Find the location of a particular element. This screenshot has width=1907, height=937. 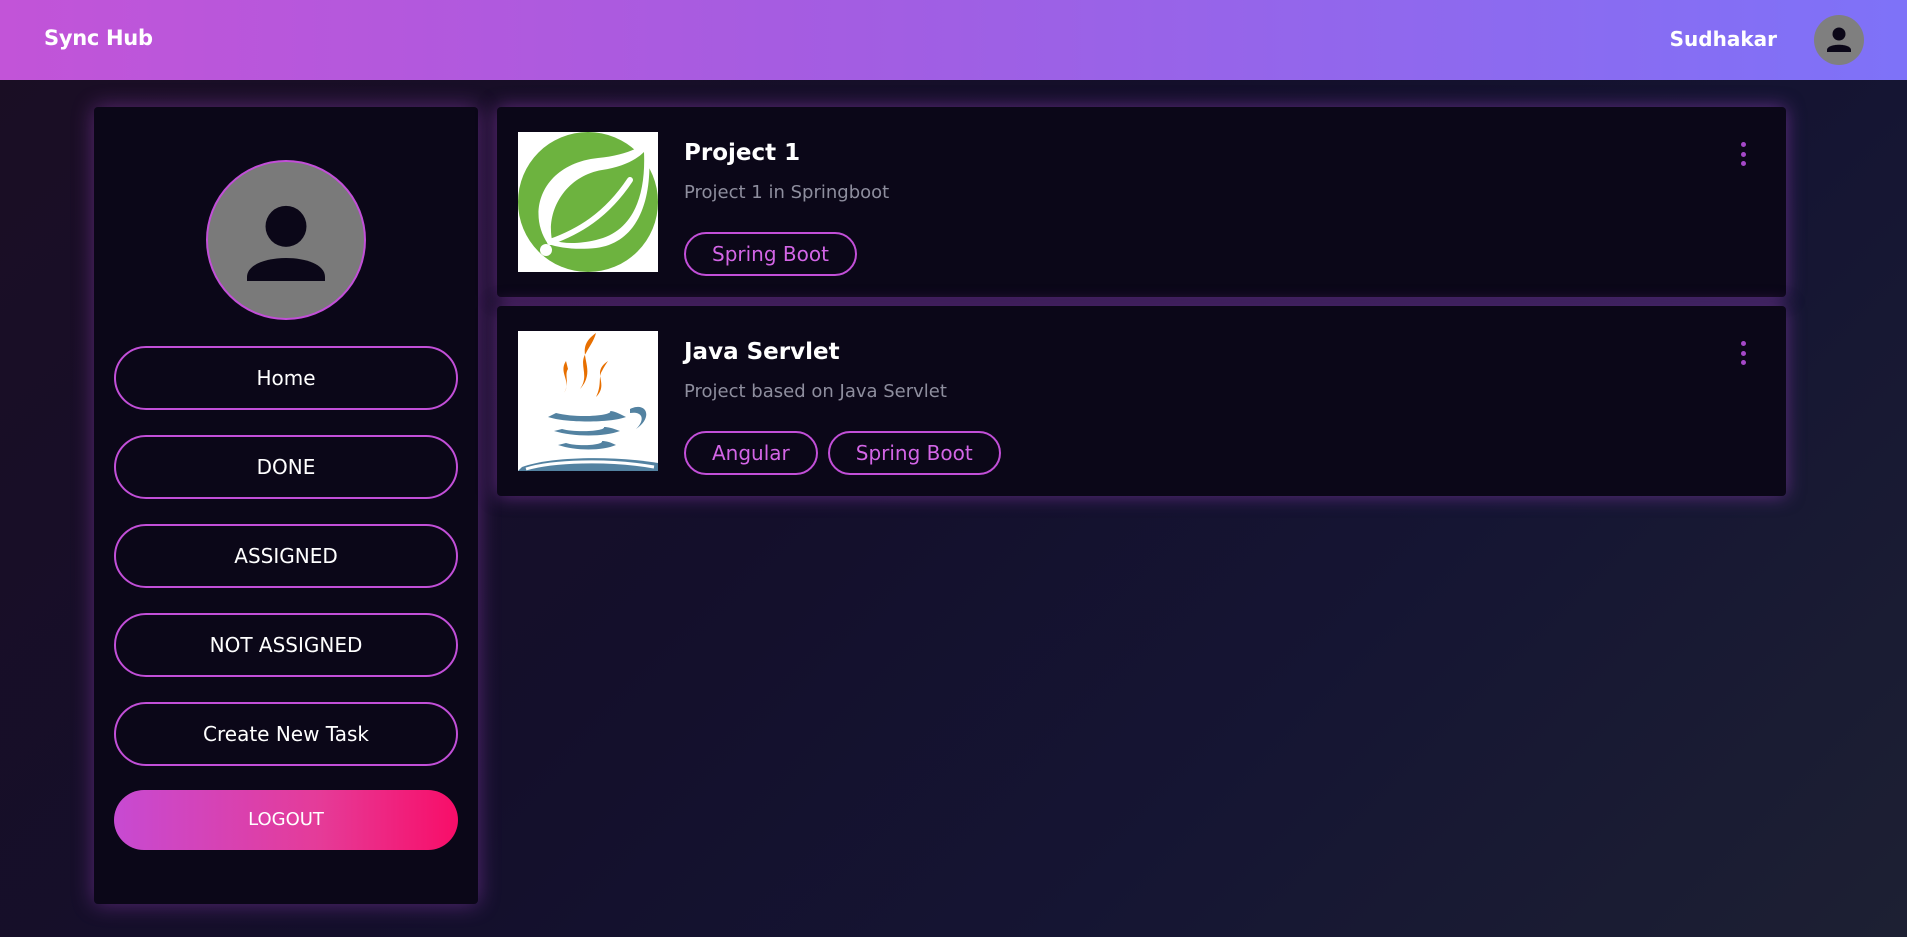

nav-home-button: Home is located at coordinates (286, 378).